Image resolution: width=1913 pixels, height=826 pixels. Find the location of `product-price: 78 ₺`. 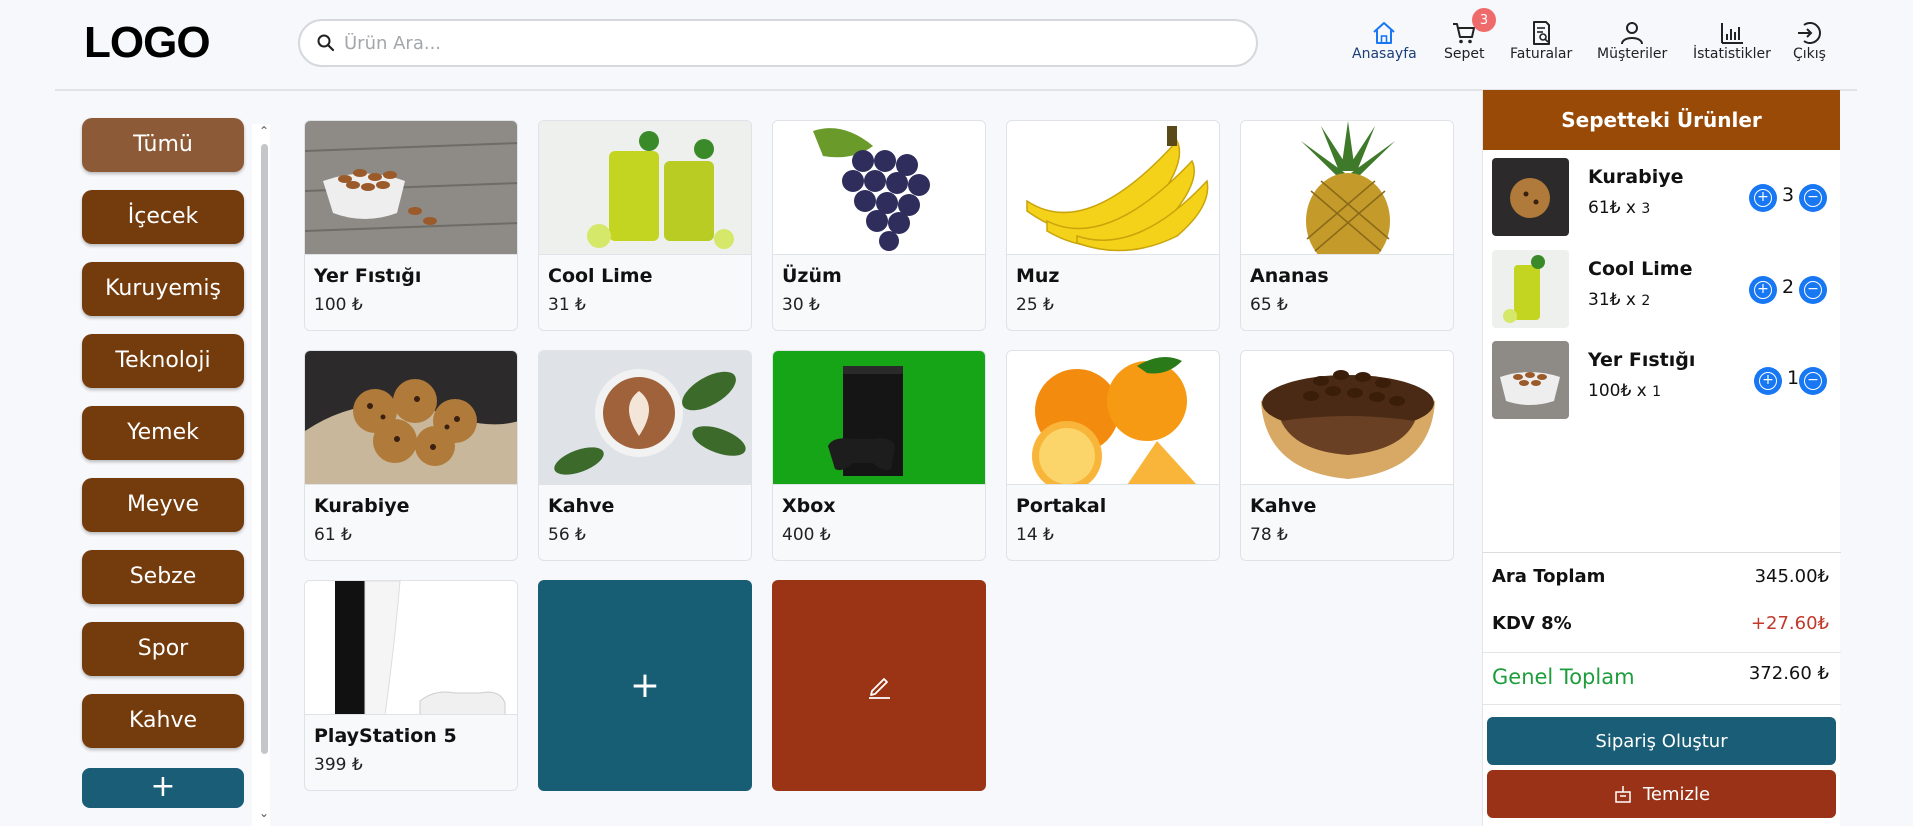

product-price: 78 ₺ is located at coordinates (1269, 535).